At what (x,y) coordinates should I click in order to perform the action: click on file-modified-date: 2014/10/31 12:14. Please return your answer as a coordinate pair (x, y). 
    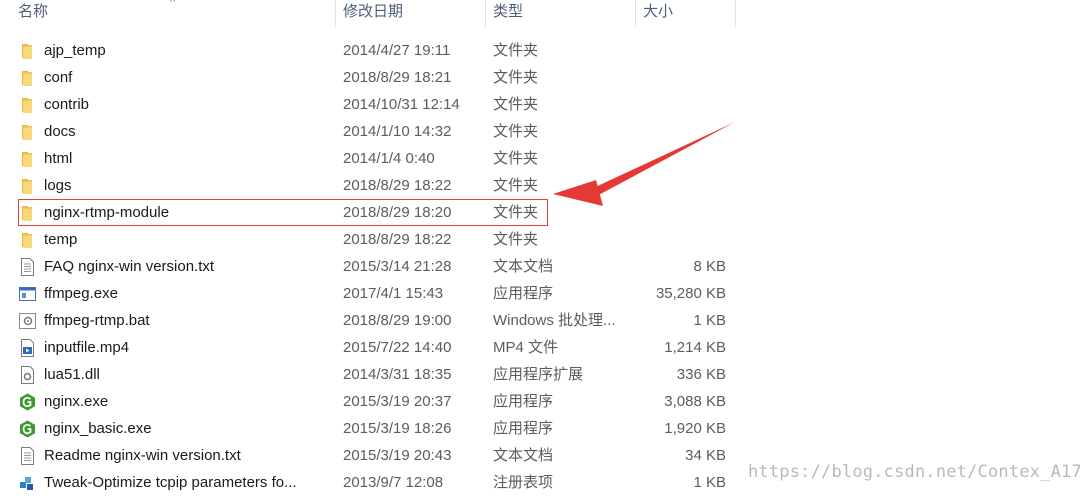
    Looking at the image, I should click on (401, 104).